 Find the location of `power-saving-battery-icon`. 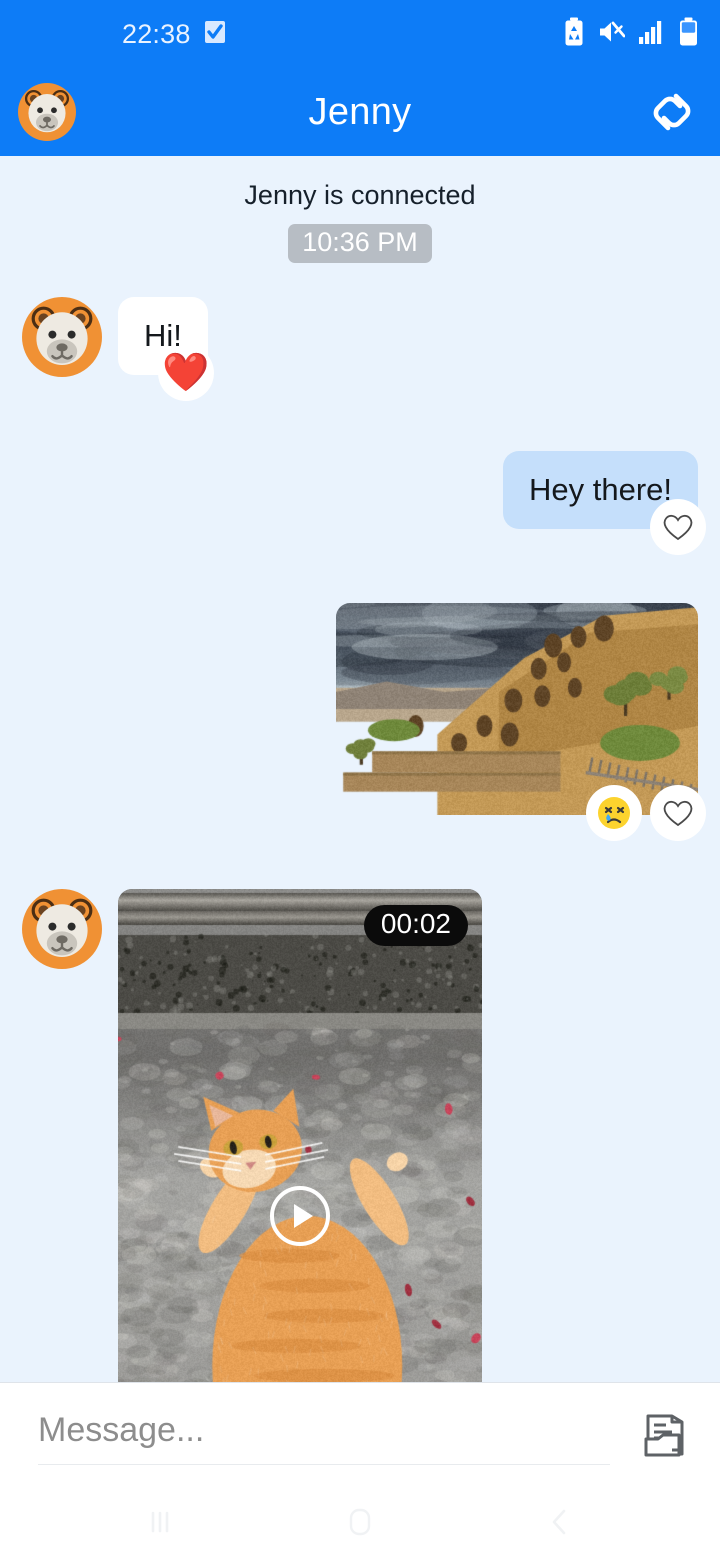

power-saving-battery-icon is located at coordinates (574, 34).